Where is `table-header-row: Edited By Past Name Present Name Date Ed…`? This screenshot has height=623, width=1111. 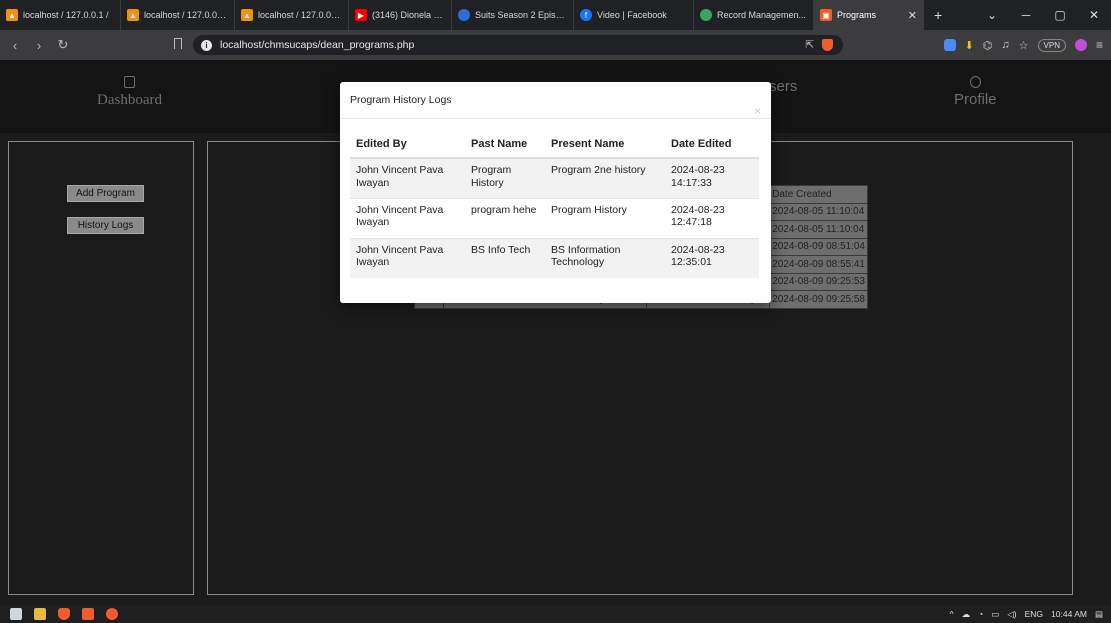
table-header-row: Edited By Past Name Present Name Date Ed… is located at coordinates (554, 144).